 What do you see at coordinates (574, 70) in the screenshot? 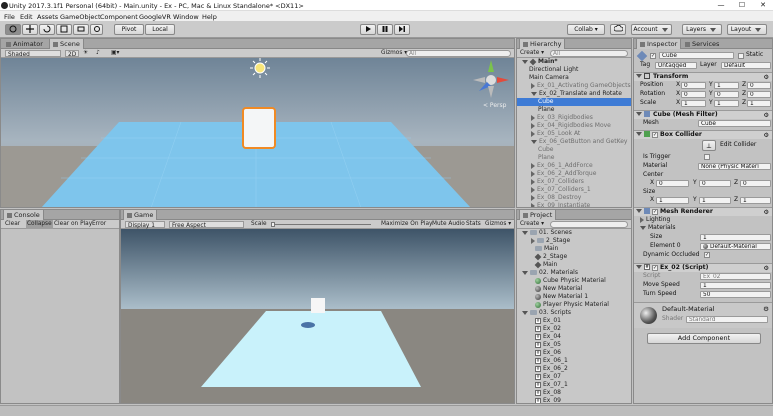
I see `hierarchy-item: Directional Light` at bounding box center [574, 70].